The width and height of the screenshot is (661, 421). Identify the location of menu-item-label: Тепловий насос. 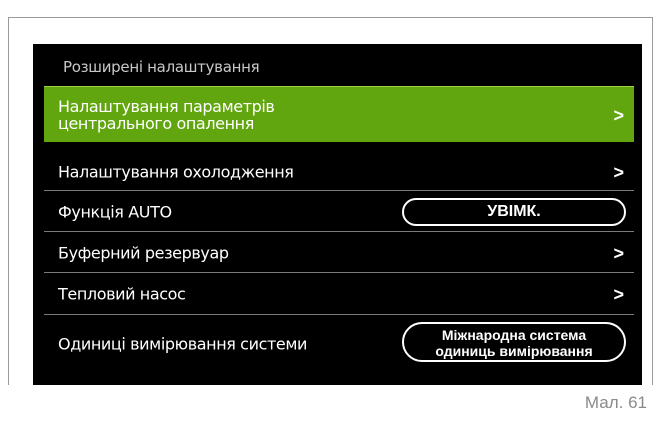
(122, 293).